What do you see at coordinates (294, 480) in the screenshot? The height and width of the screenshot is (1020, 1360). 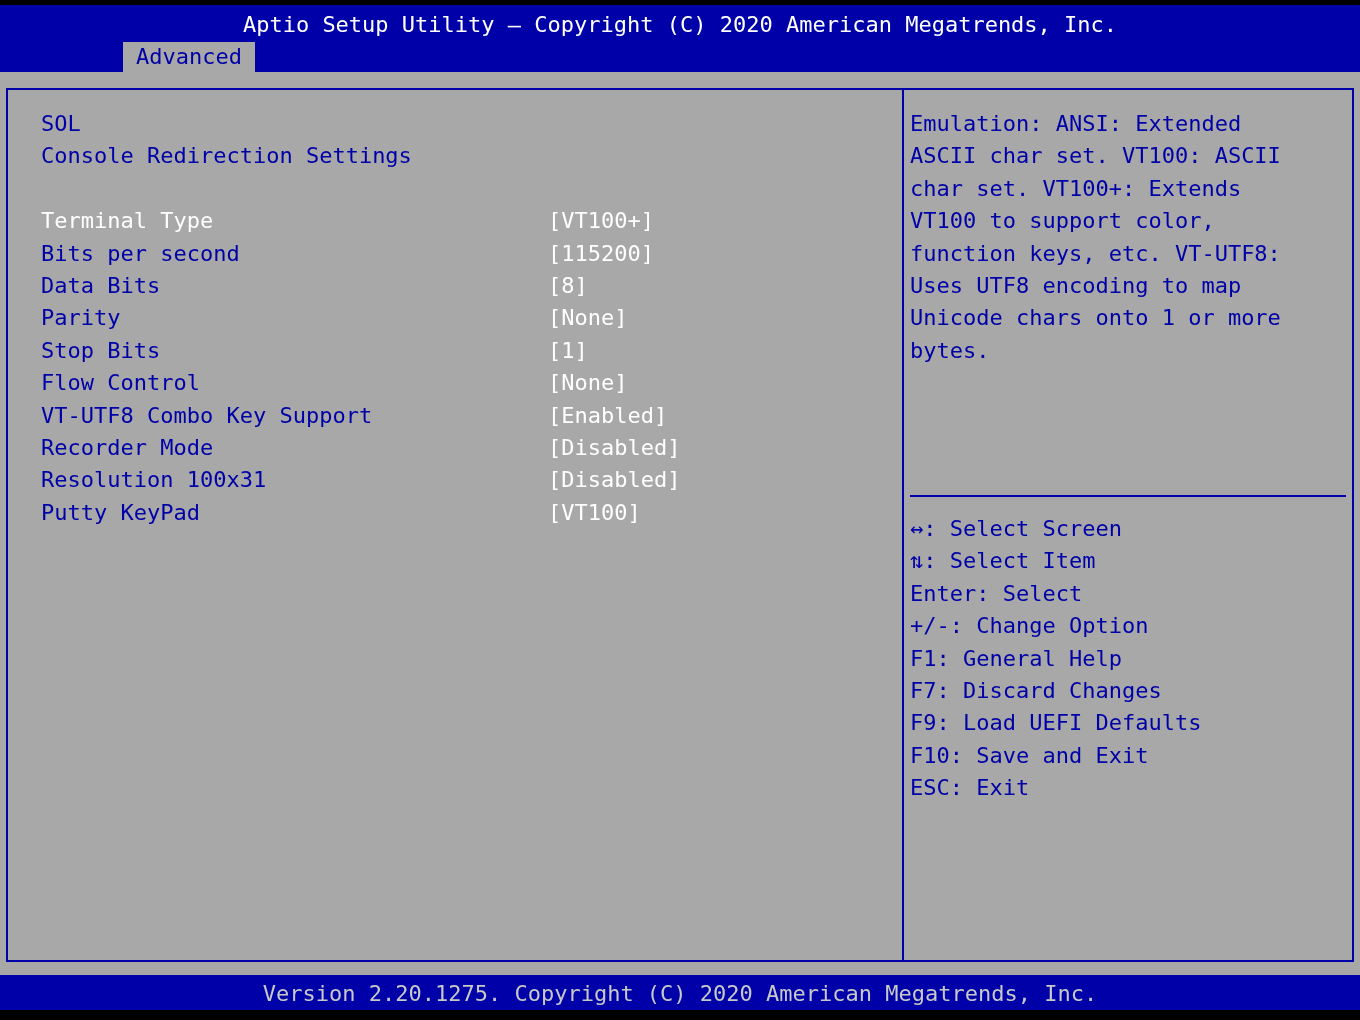 I see `setting-label: Resolution 100x31` at bounding box center [294, 480].